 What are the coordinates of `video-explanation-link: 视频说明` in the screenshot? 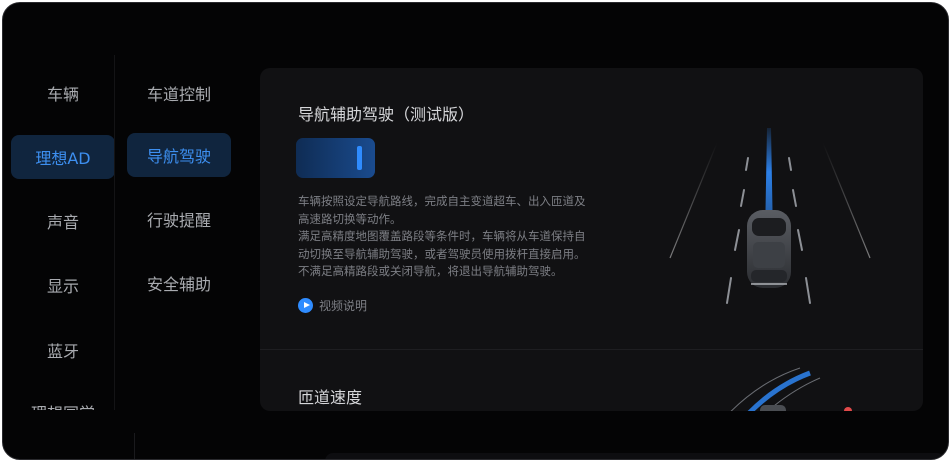 It's located at (332, 305).